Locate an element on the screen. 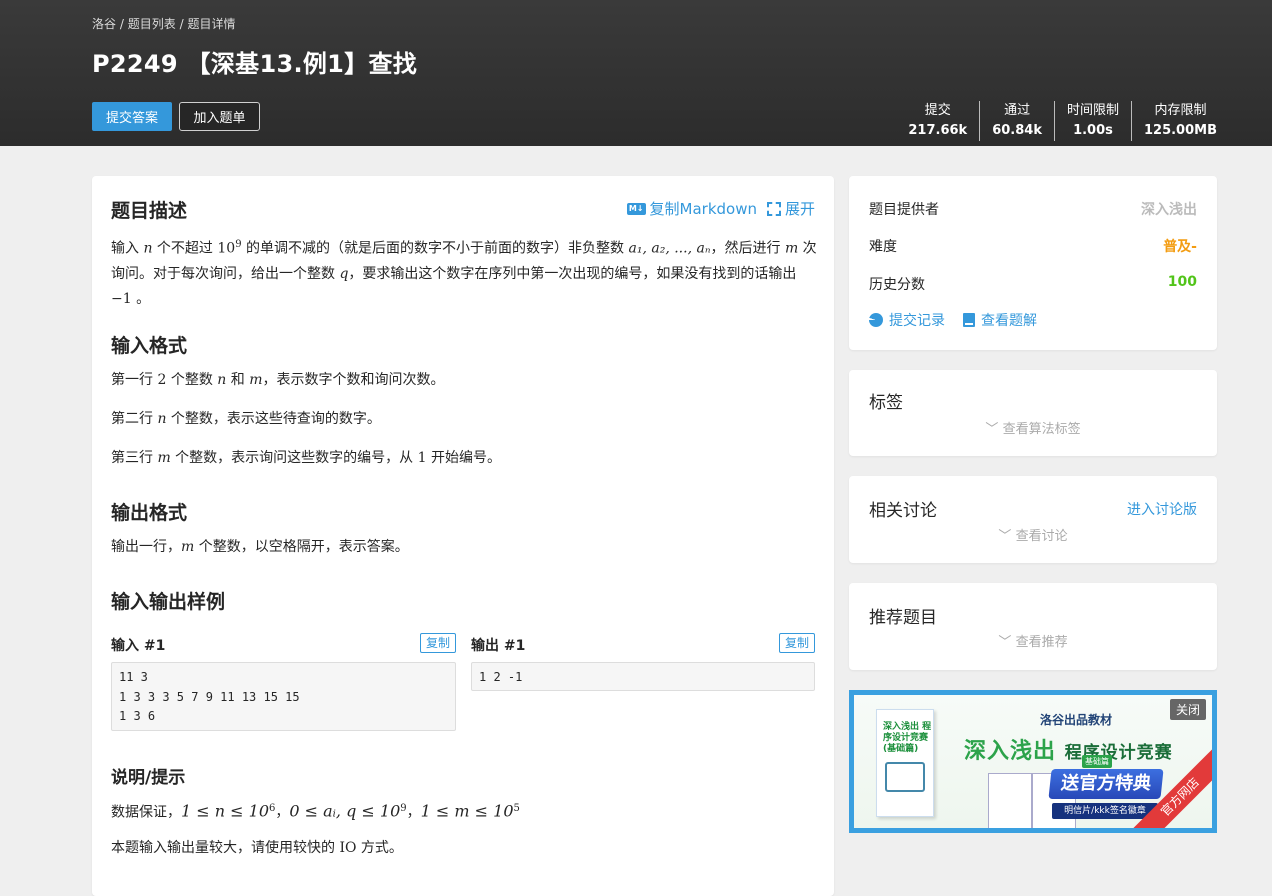 Image resolution: width=1272 pixels, height=896 pixels. copy-output-button: 复制 is located at coordinates (797, 643).